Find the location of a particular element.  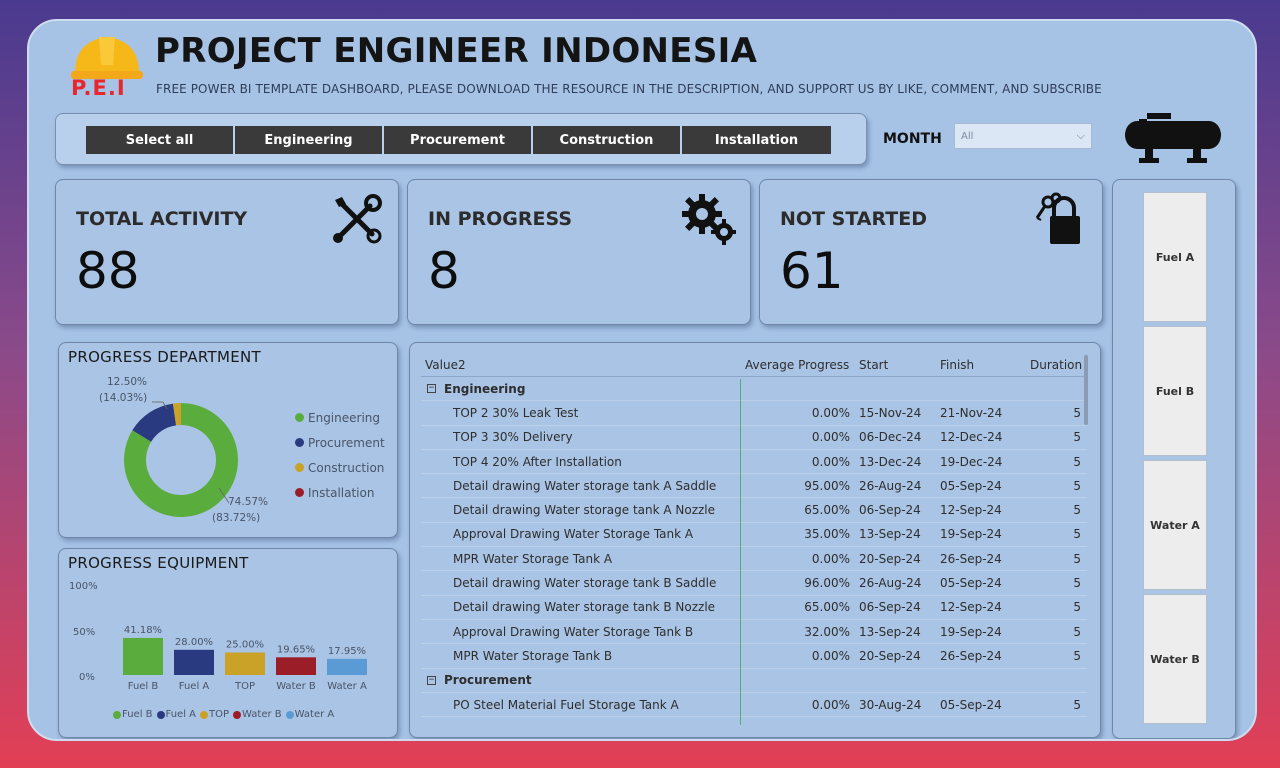

cell-finish: 19-Dec-24 is located at coordinates (971, 461).